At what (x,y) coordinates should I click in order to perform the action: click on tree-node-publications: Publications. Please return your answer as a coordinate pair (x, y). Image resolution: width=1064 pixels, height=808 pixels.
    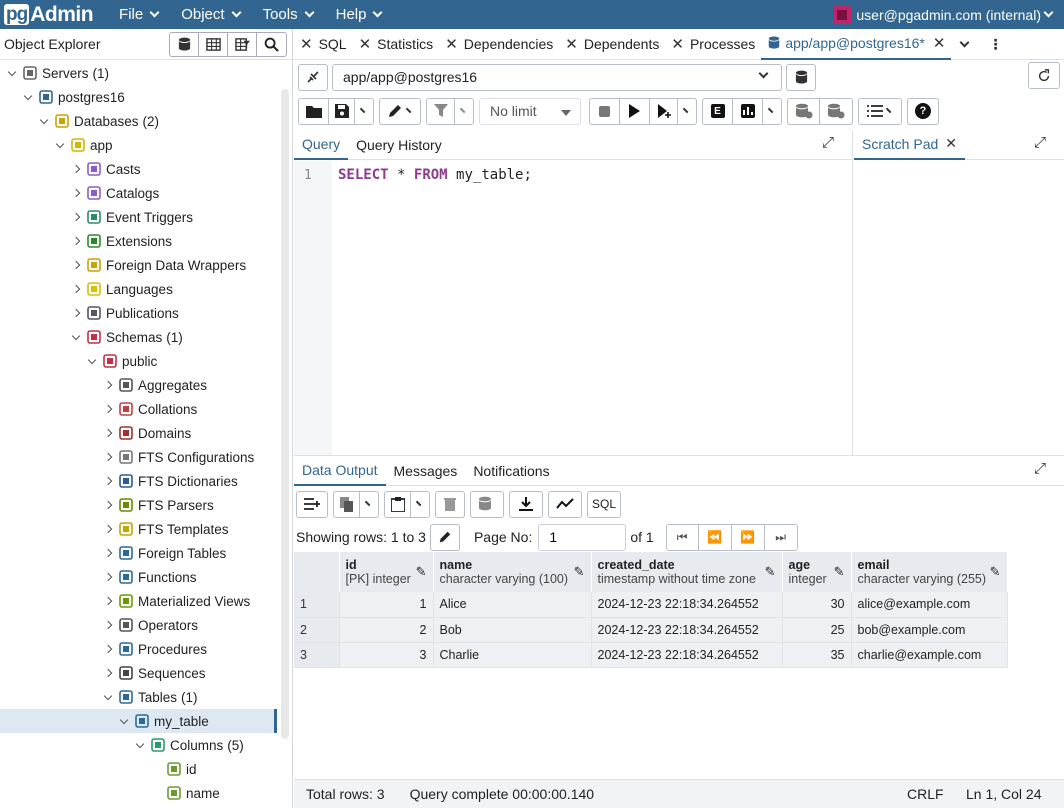
    Looking at the image, I should click on (123, 313).